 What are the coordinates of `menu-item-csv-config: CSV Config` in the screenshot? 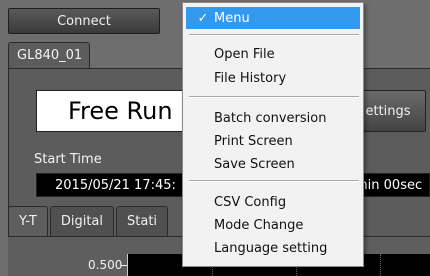 It's located at (273, 202).